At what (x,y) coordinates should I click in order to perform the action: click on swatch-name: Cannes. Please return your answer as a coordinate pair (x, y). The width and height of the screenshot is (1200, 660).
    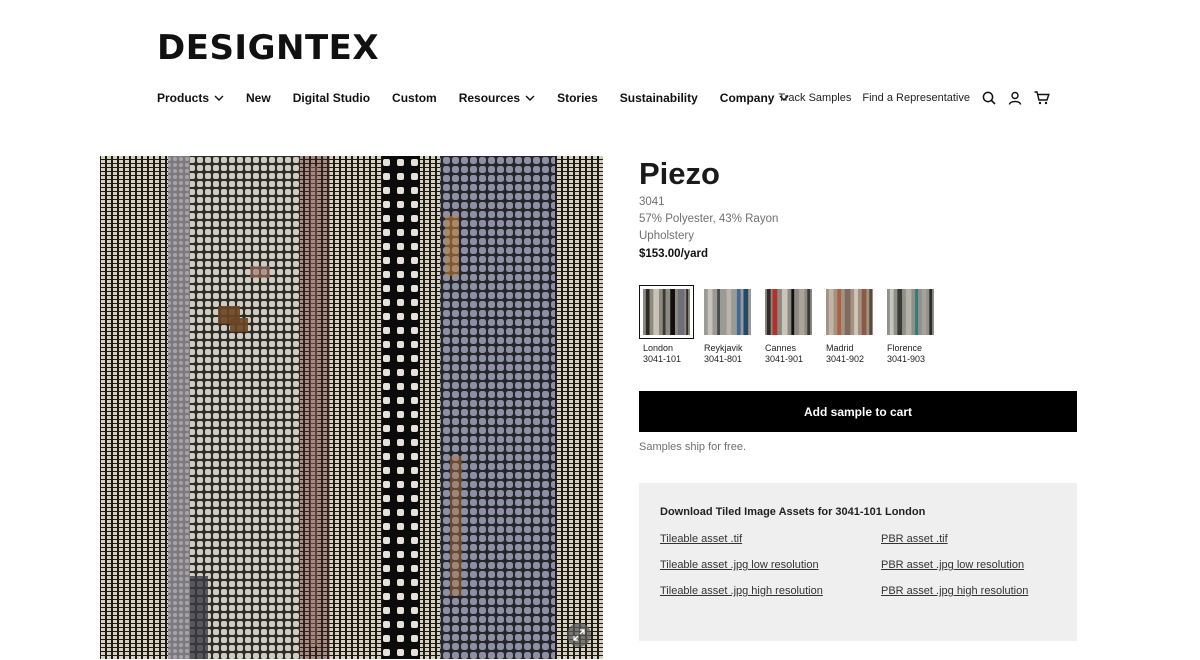
    Looking at the image, I should click on (781, 348).